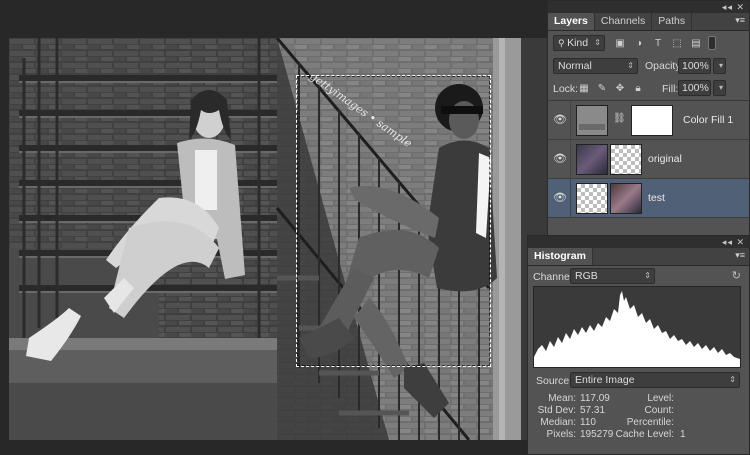 This screenshot has width=750, height=455. I want to click on stat-pixels-value: 195279, so click(597, 434).